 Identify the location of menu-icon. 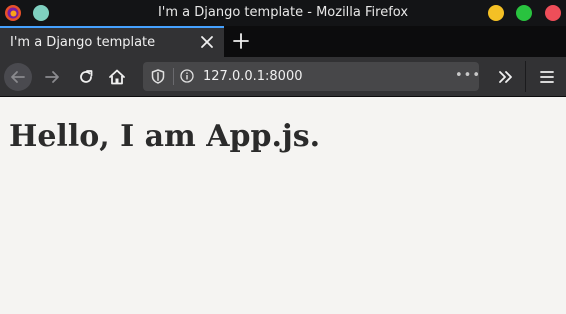
(547, 77).